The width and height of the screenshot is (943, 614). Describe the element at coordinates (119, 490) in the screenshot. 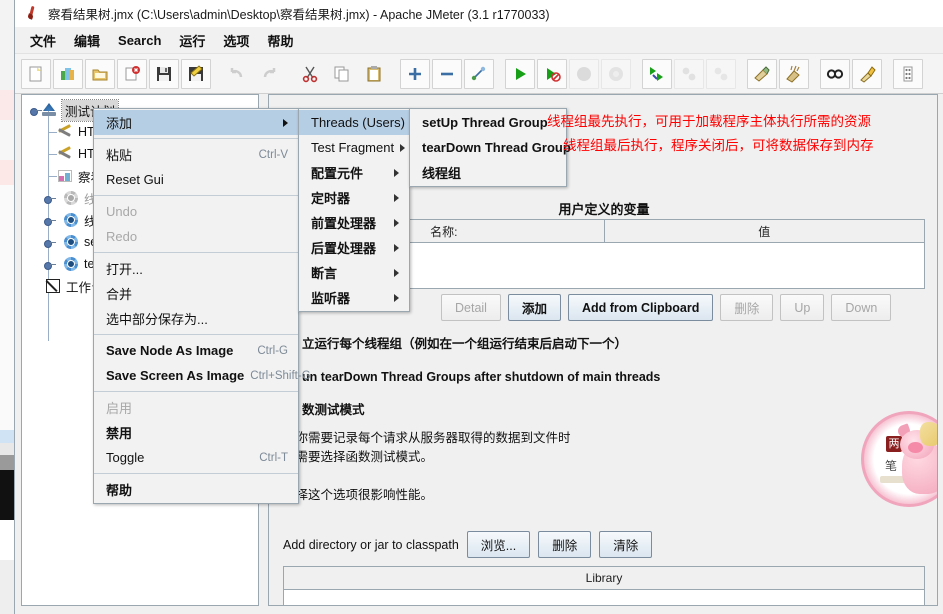

I see `ctx-help-label: 帮助` at that location.